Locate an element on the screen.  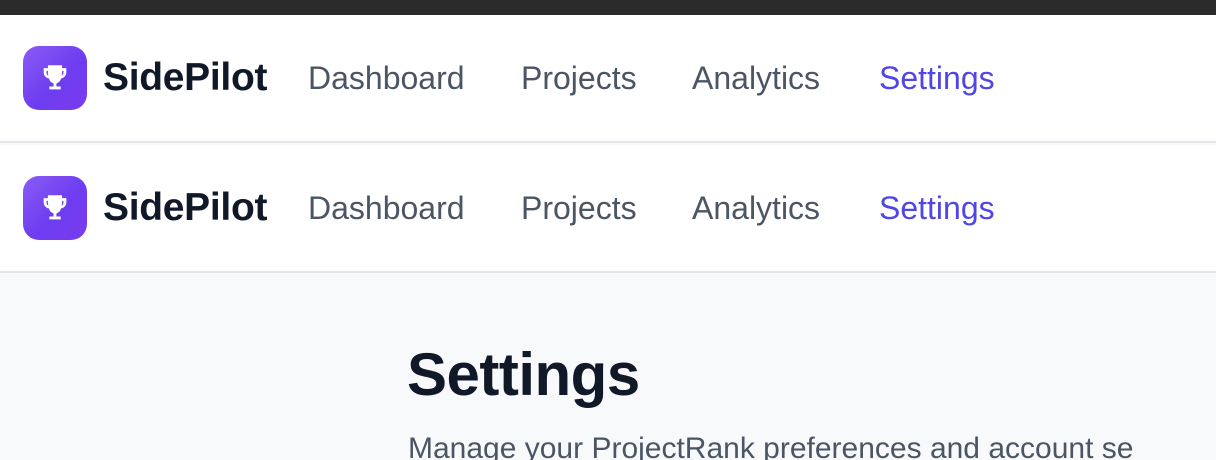
page-title: Settings is located at coordinates (523, 374).